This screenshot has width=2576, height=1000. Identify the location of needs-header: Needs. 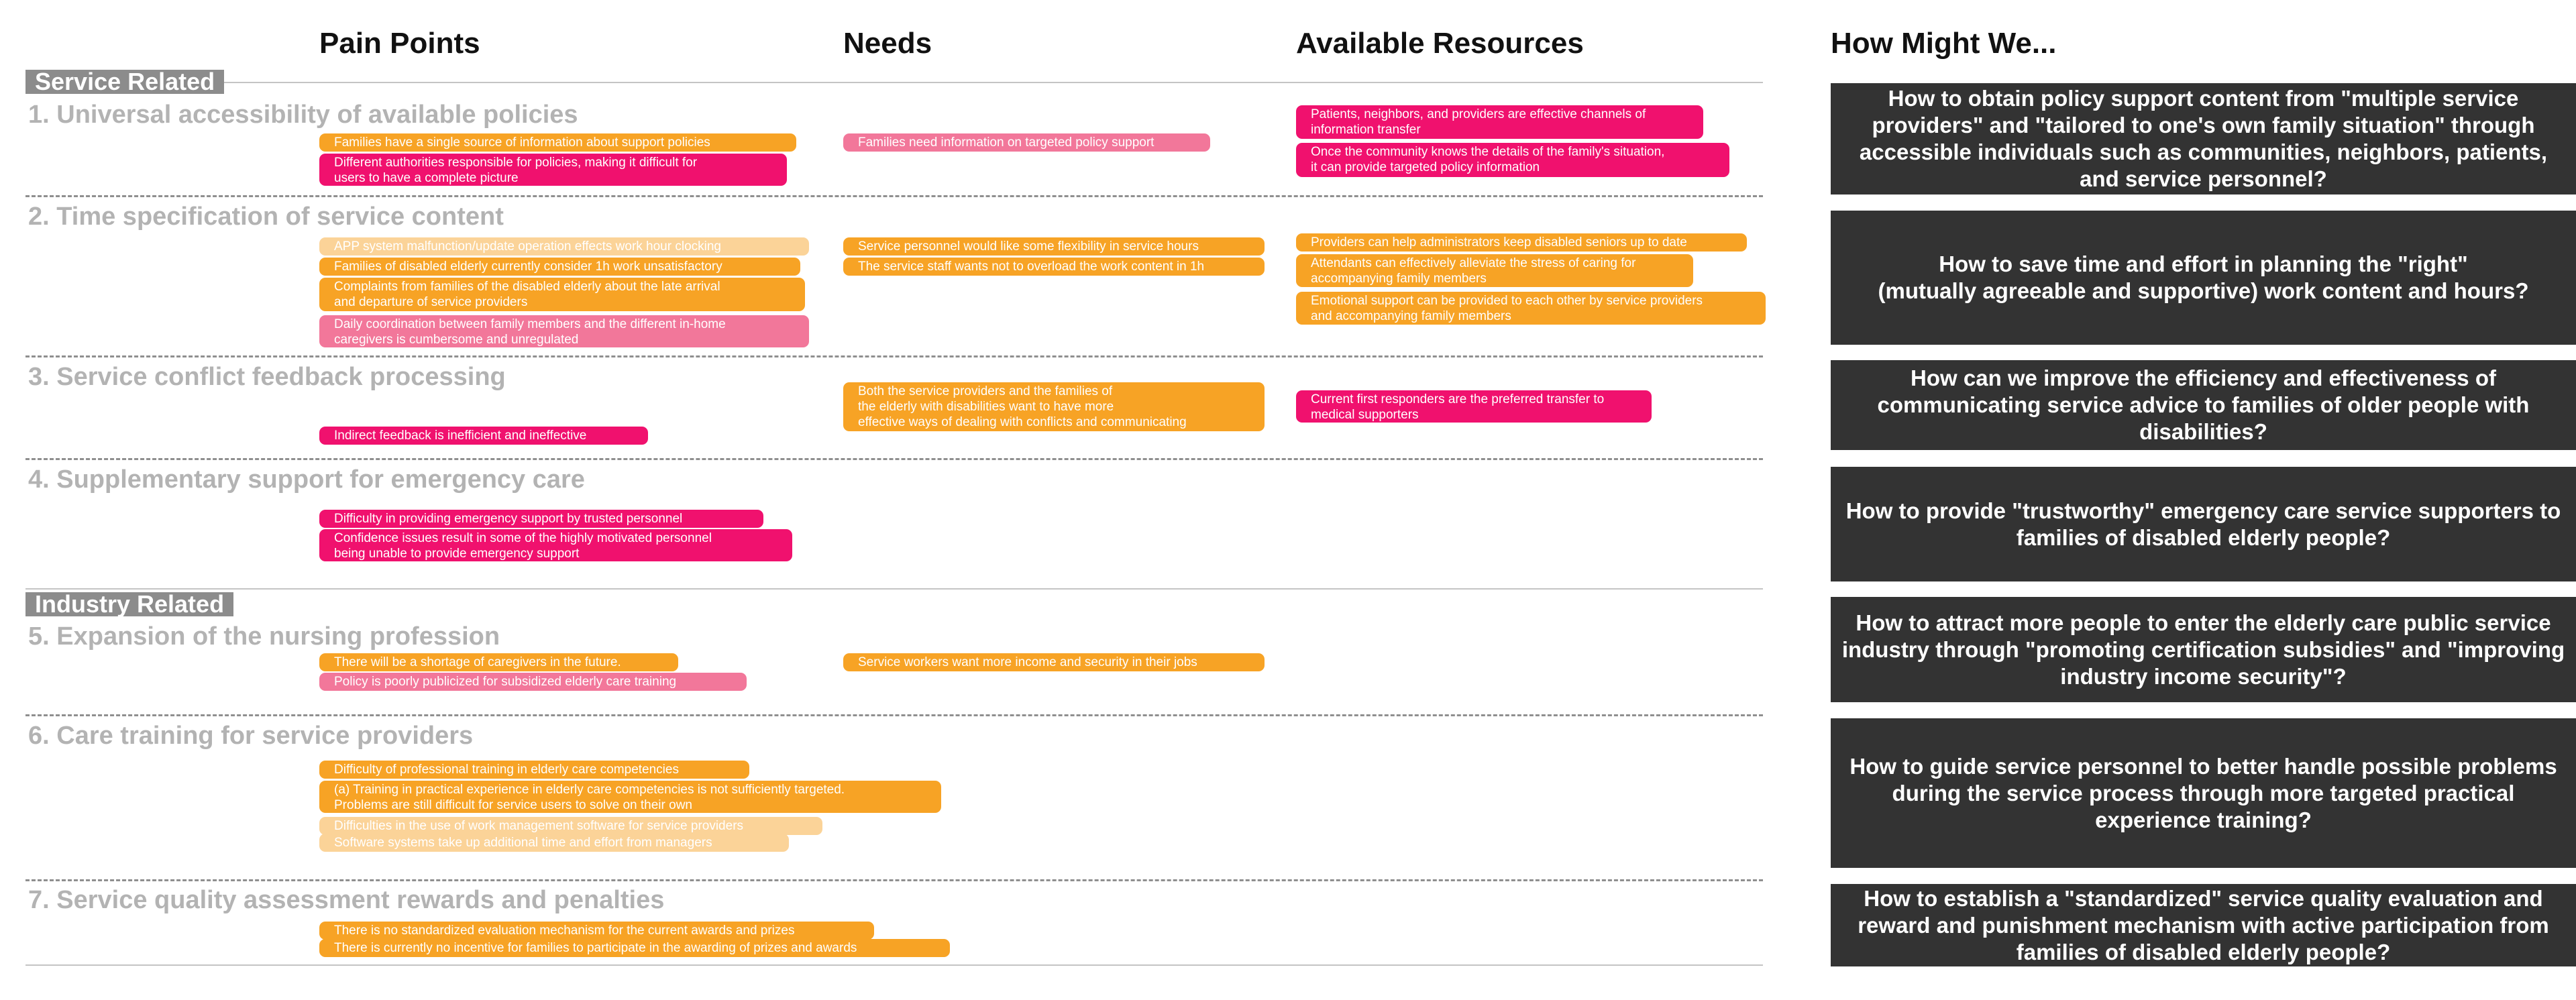
(887, 44).